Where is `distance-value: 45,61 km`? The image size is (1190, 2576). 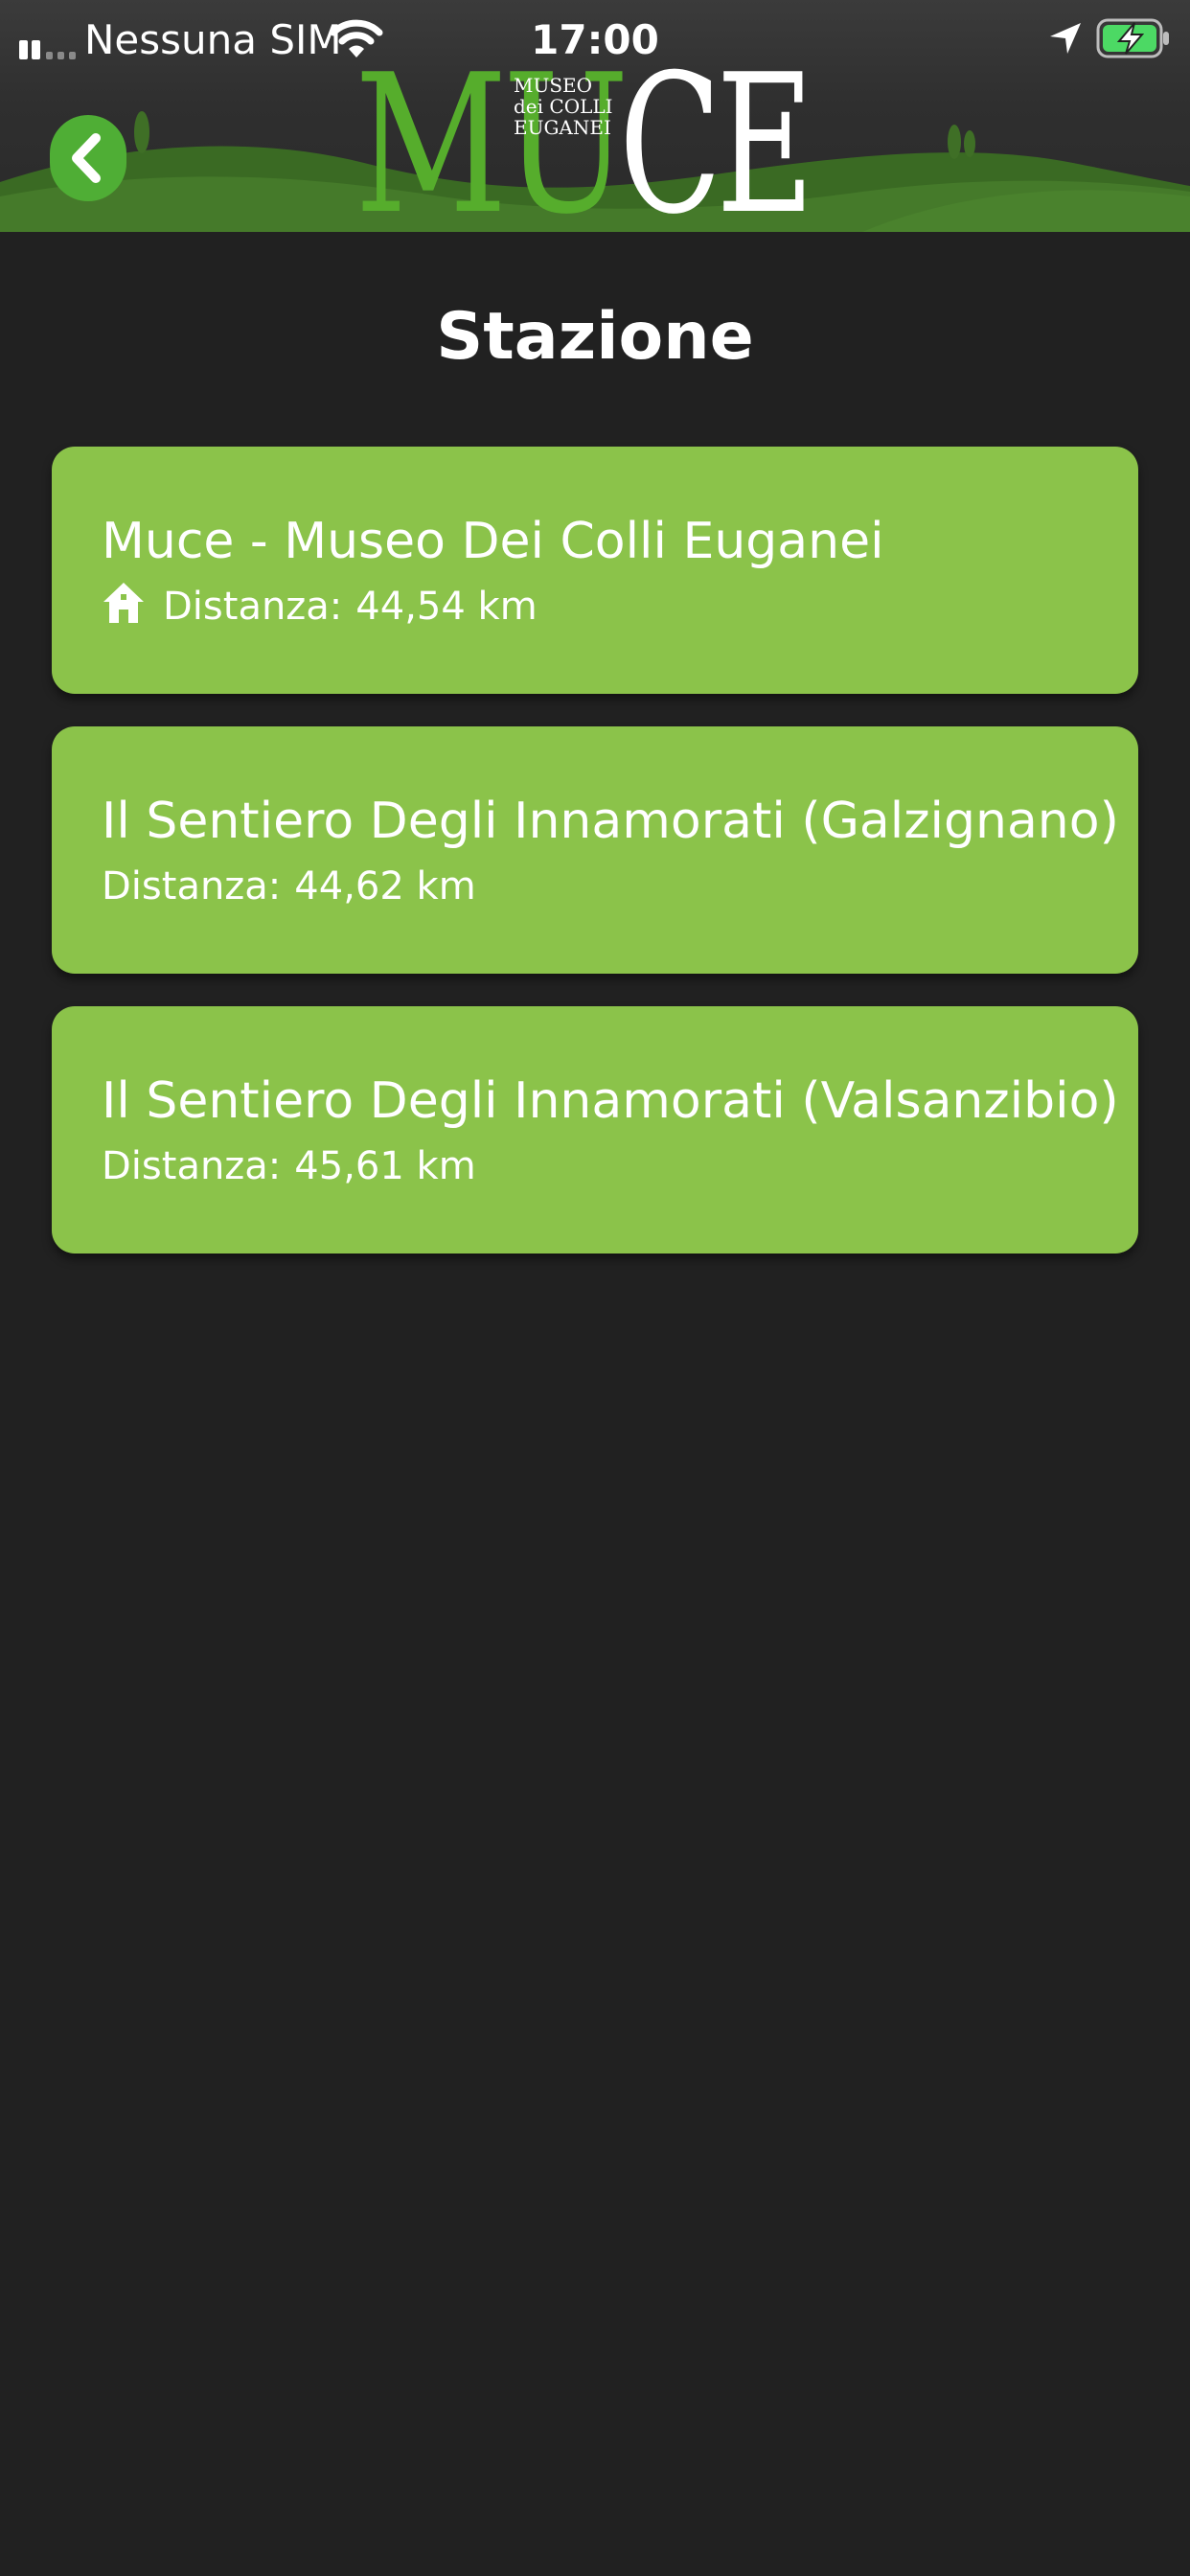
distance-value: 45,61 km is located at coordinates (385, 1166).